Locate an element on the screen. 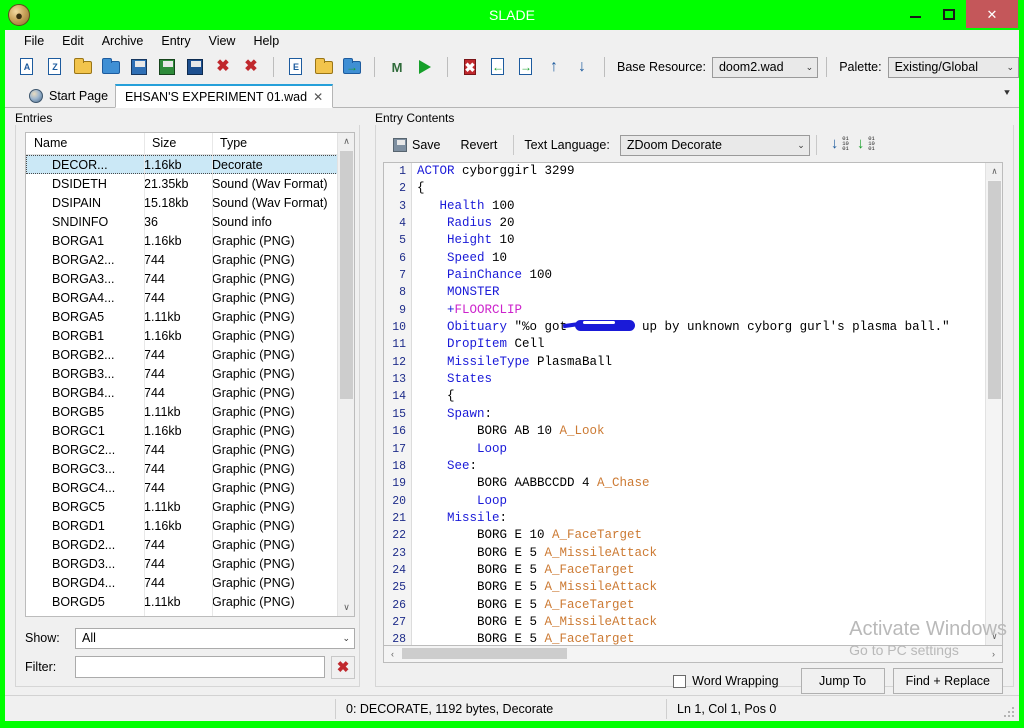 The image size is (1024, 728). scroll-right-icon: › is located at coordinates (993, 653).